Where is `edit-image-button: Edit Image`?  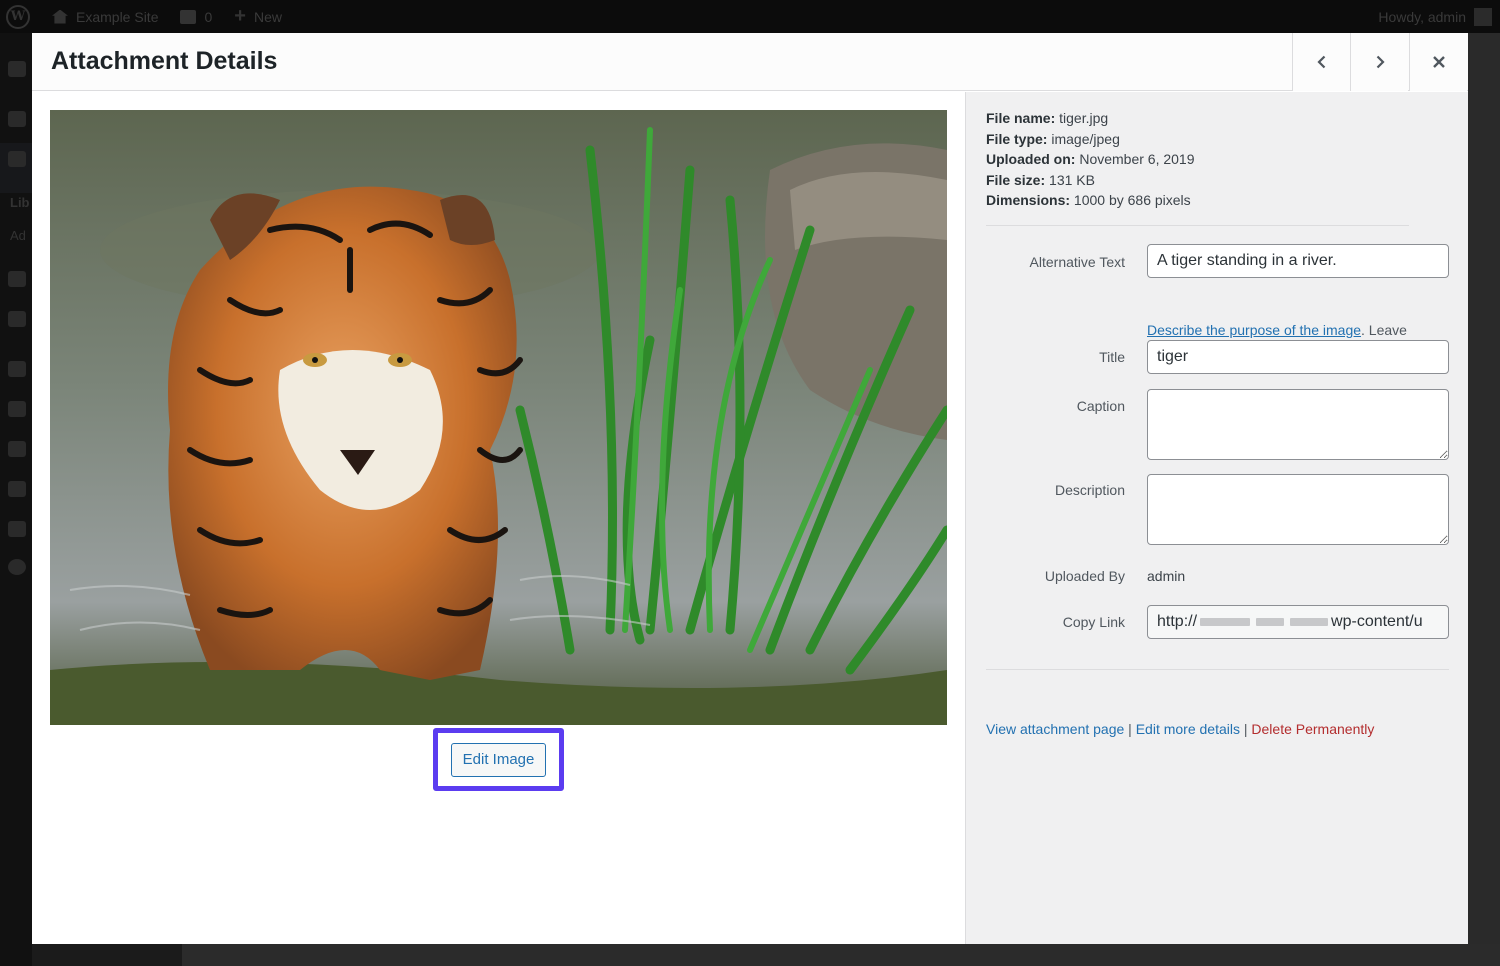 edit-image-button: Edit Image is located at coordinates (498, 759).